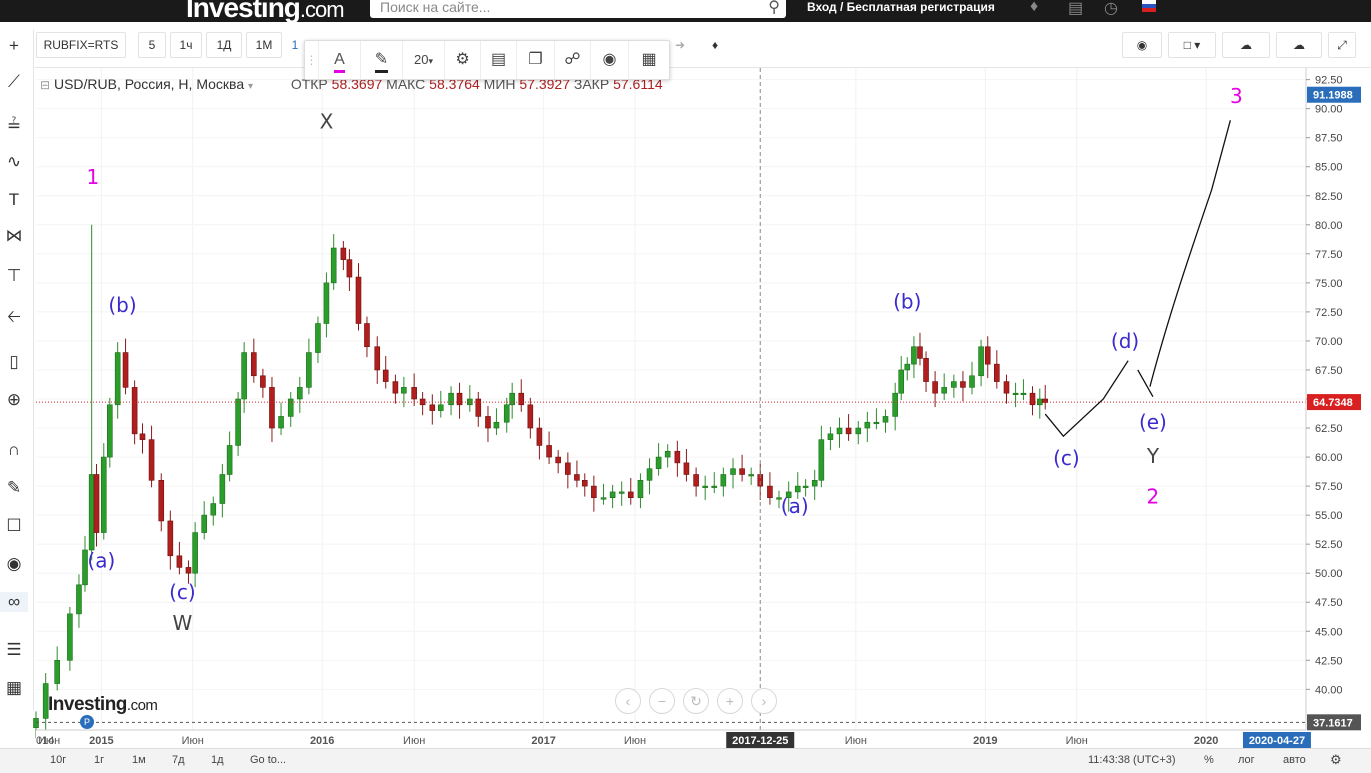  What do you see at coordinates (696, 701) in the screenshot?
I see `reset-icon: ↻` at bounding box center [696, 701].